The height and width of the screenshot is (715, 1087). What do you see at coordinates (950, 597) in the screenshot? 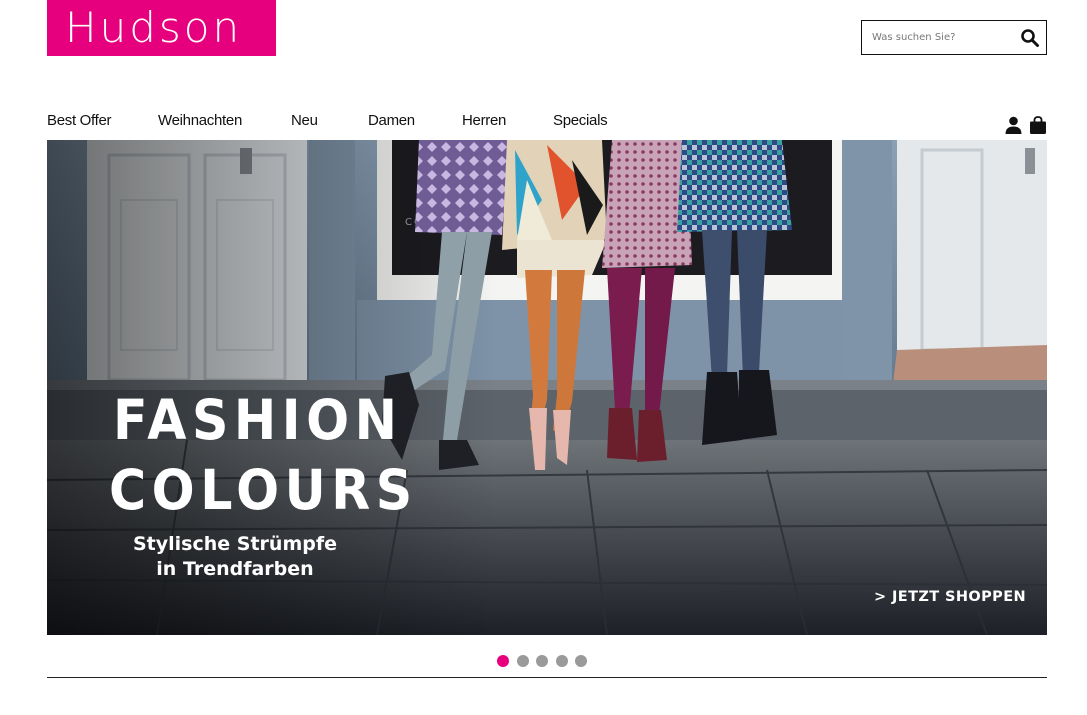
I see `shop-now-link: > JETZT SHOPPEN` at bounding box center [950, 597].